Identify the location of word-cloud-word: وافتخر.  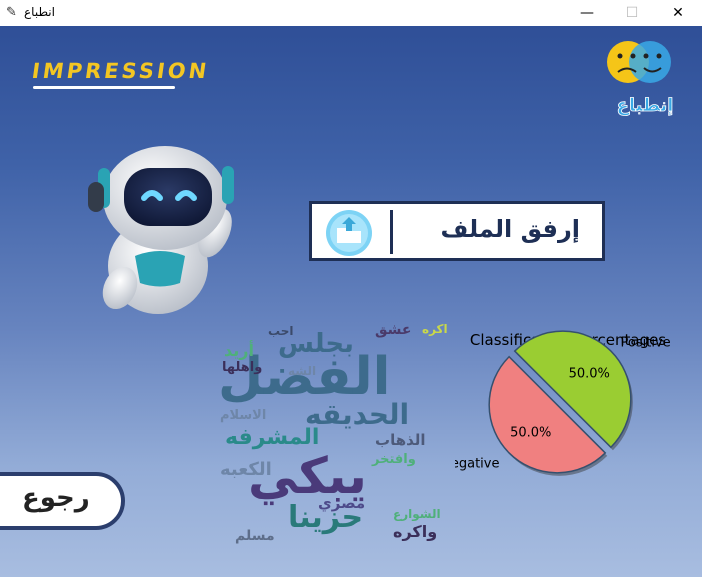
(394, 459).